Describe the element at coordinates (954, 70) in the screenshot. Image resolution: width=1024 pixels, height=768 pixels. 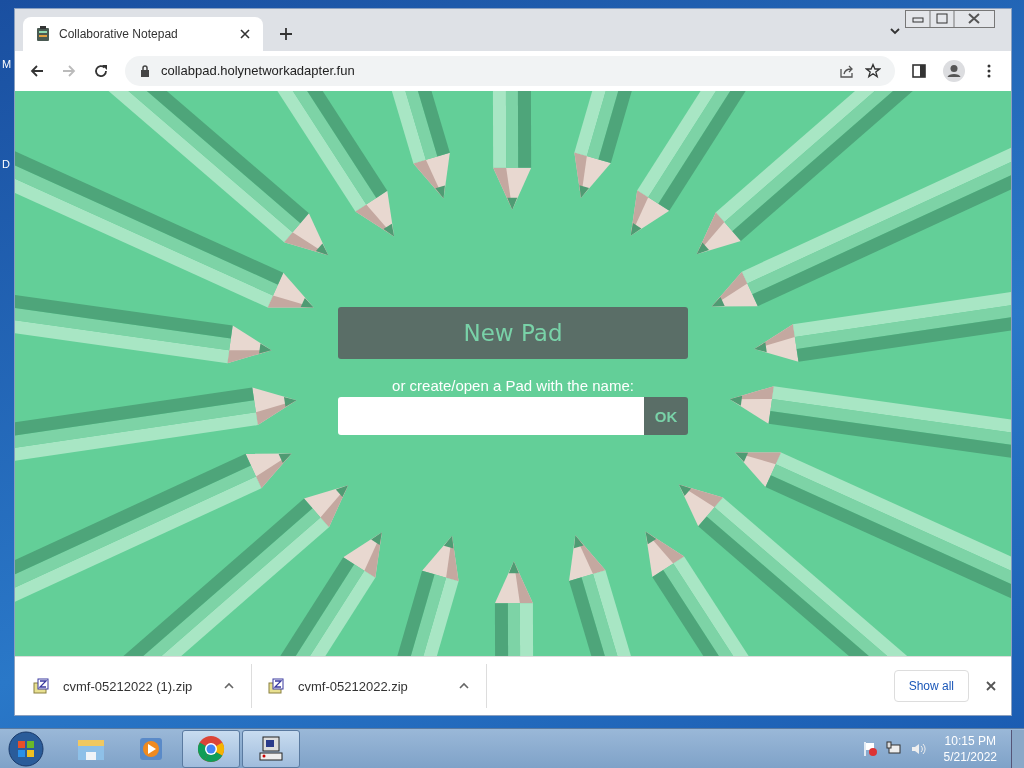
I see `profile-avatar-icon` at that location.